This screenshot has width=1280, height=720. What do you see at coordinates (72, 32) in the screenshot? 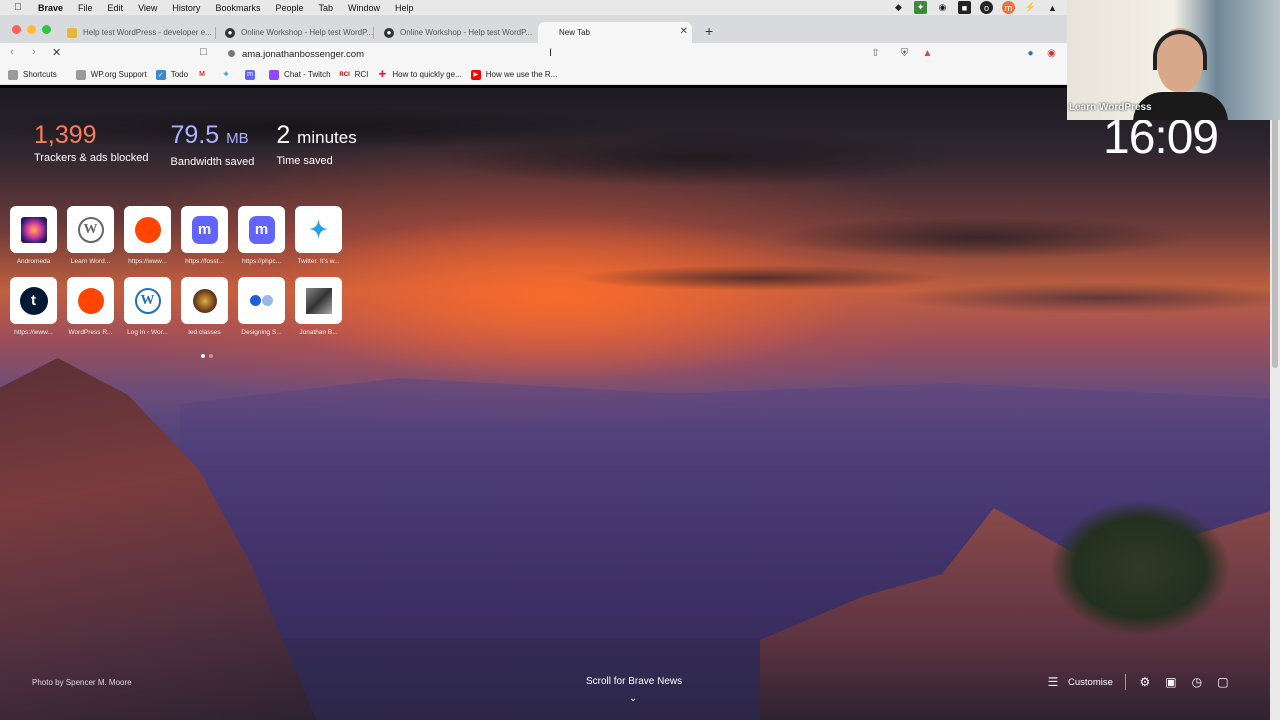
I see `wordpress-yellow-icon` at bounding box center [72, 32].